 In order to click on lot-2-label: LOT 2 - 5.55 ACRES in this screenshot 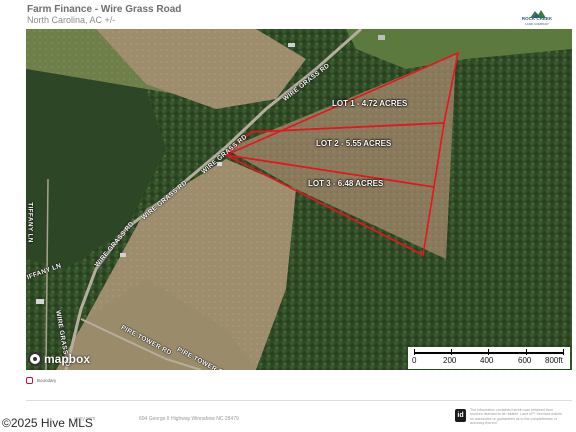, I will do `click(354, 143)`.